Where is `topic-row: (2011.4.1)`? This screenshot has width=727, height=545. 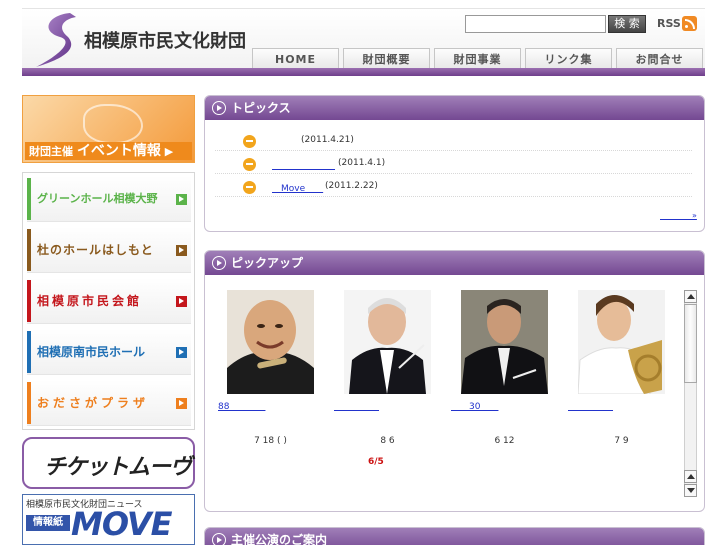
topic-row: (2011.4.1) is located at coordinates (453, 162).